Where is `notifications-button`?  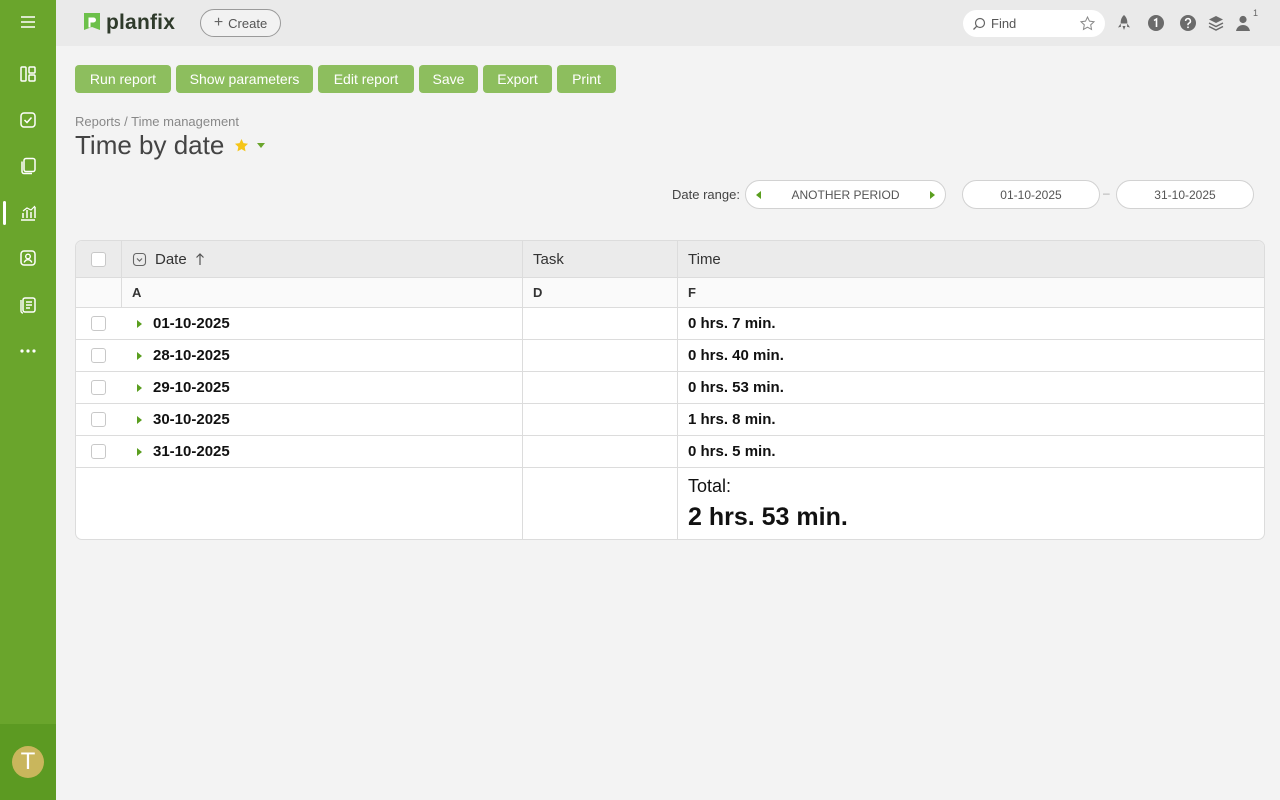 notifications-button is located at coordinates (1156, 23).